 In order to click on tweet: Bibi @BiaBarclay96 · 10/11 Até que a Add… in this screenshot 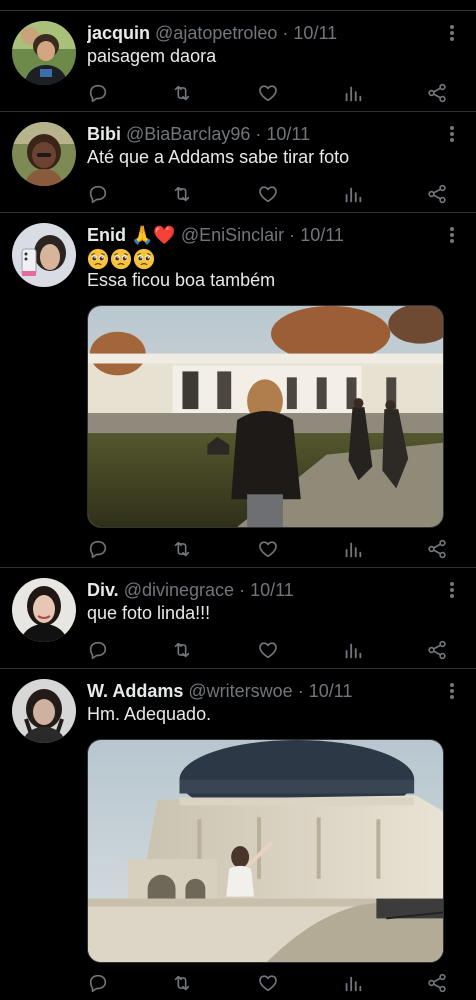, I will do `click(238, 161)`.